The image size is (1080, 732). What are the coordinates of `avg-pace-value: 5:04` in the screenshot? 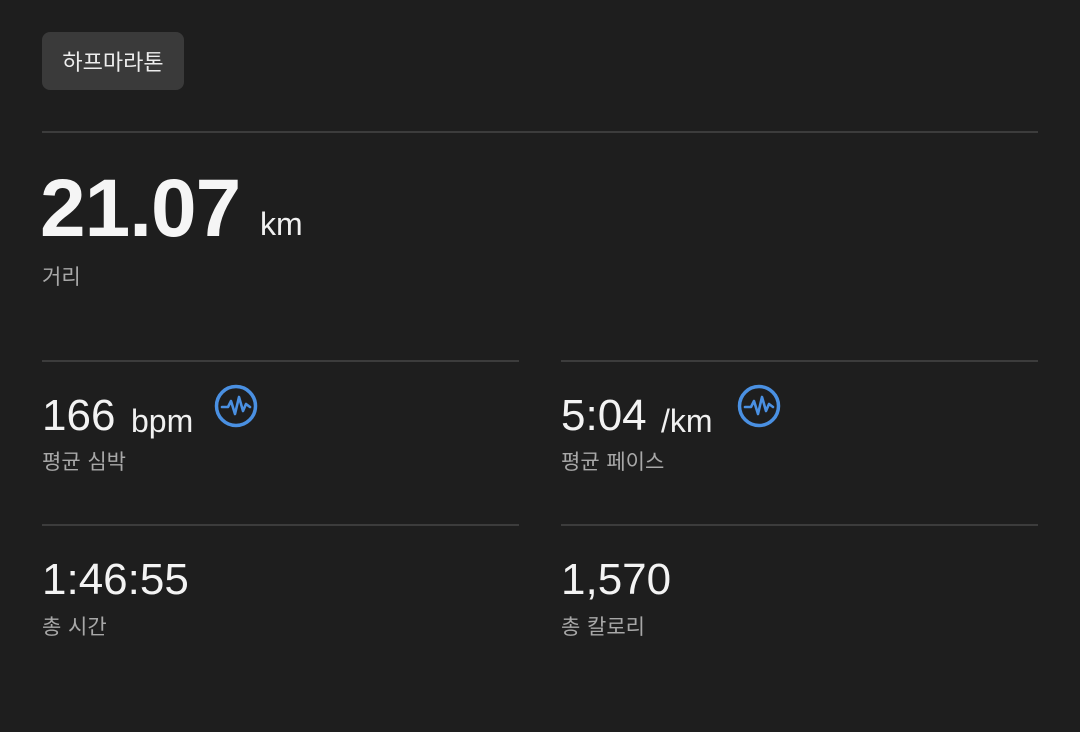 It's located at (604, 415).